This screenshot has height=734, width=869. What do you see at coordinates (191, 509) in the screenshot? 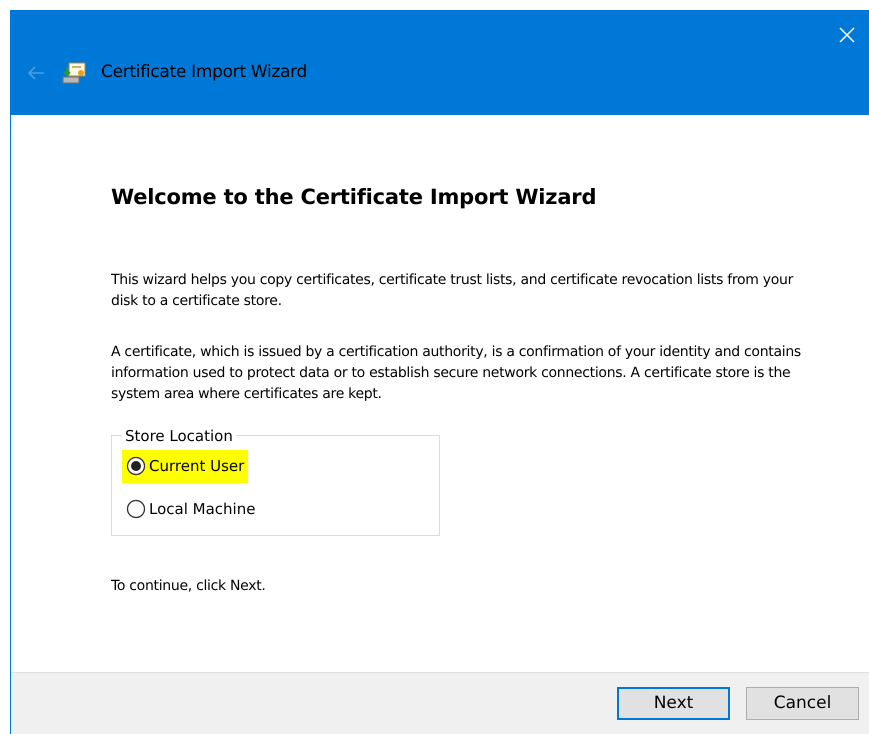
I see `radio-option: Local Machine` at bounding box center [191, 509].